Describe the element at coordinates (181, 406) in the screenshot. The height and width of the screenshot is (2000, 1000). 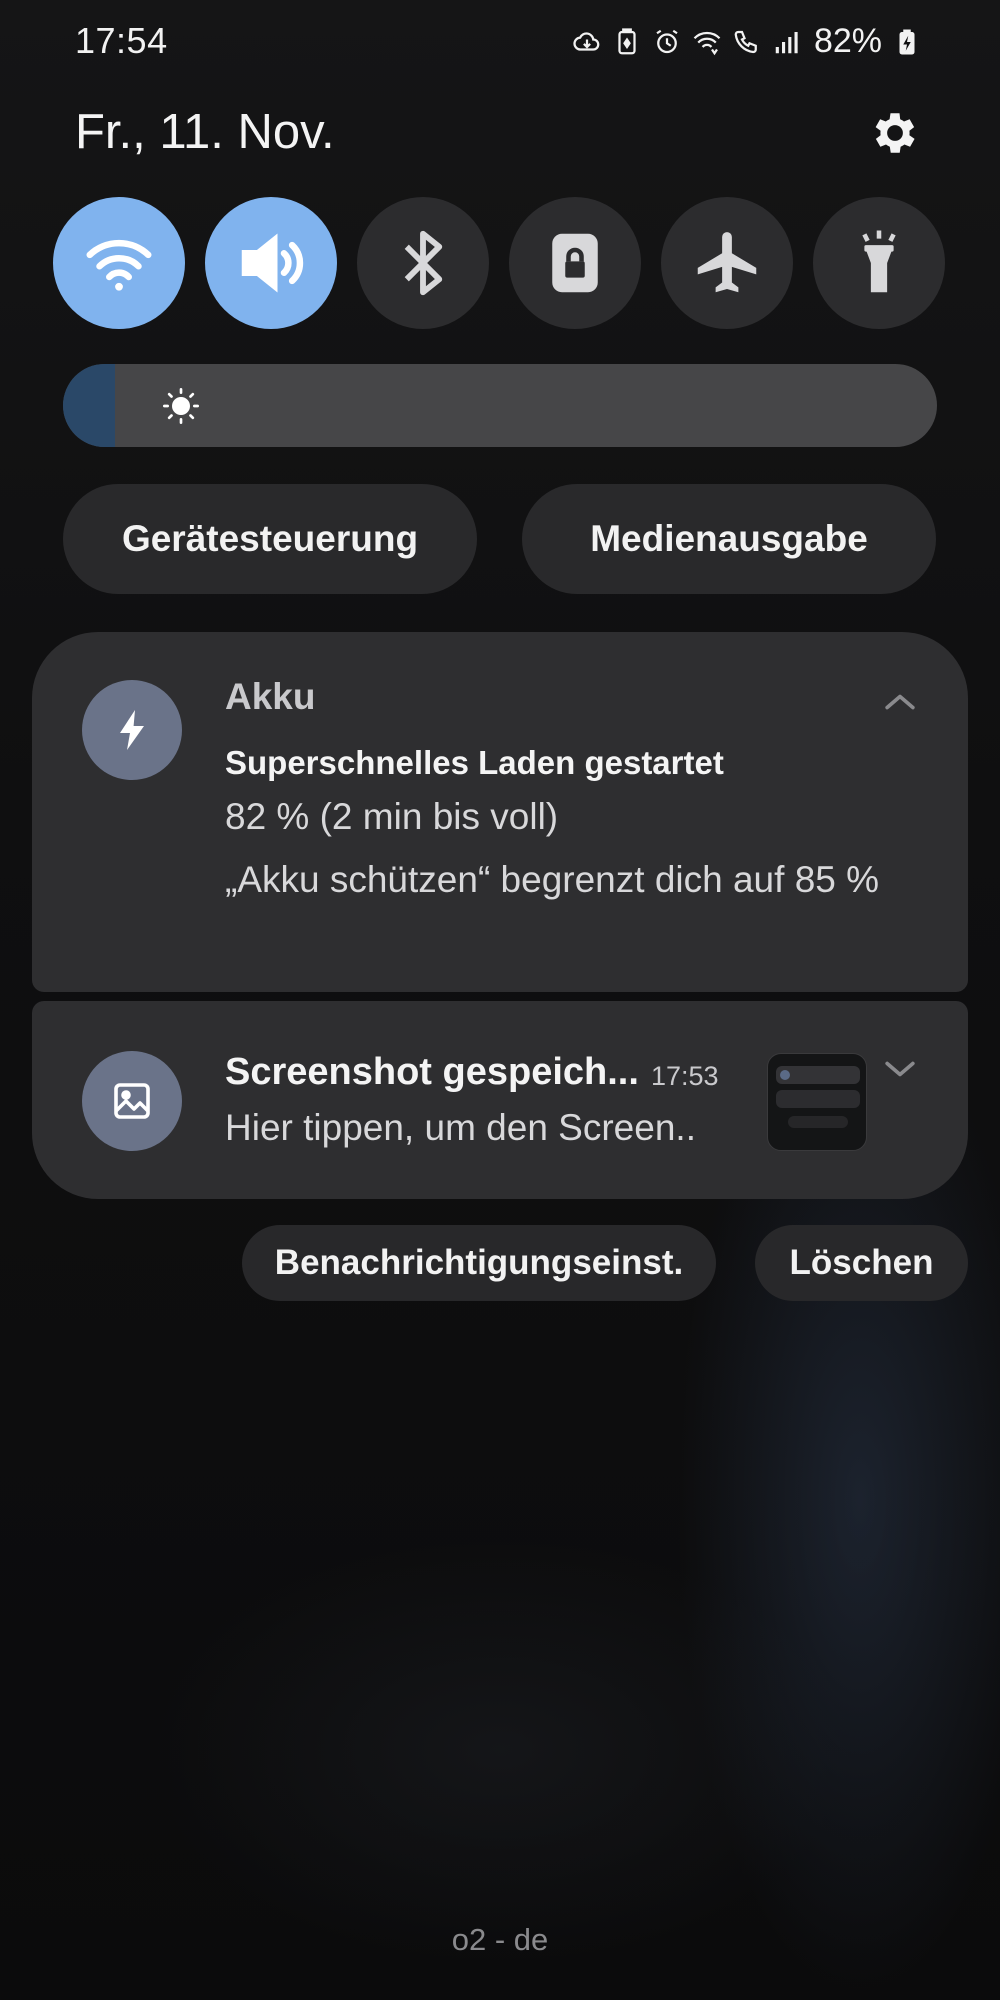
I see `sun-icon` at that location.